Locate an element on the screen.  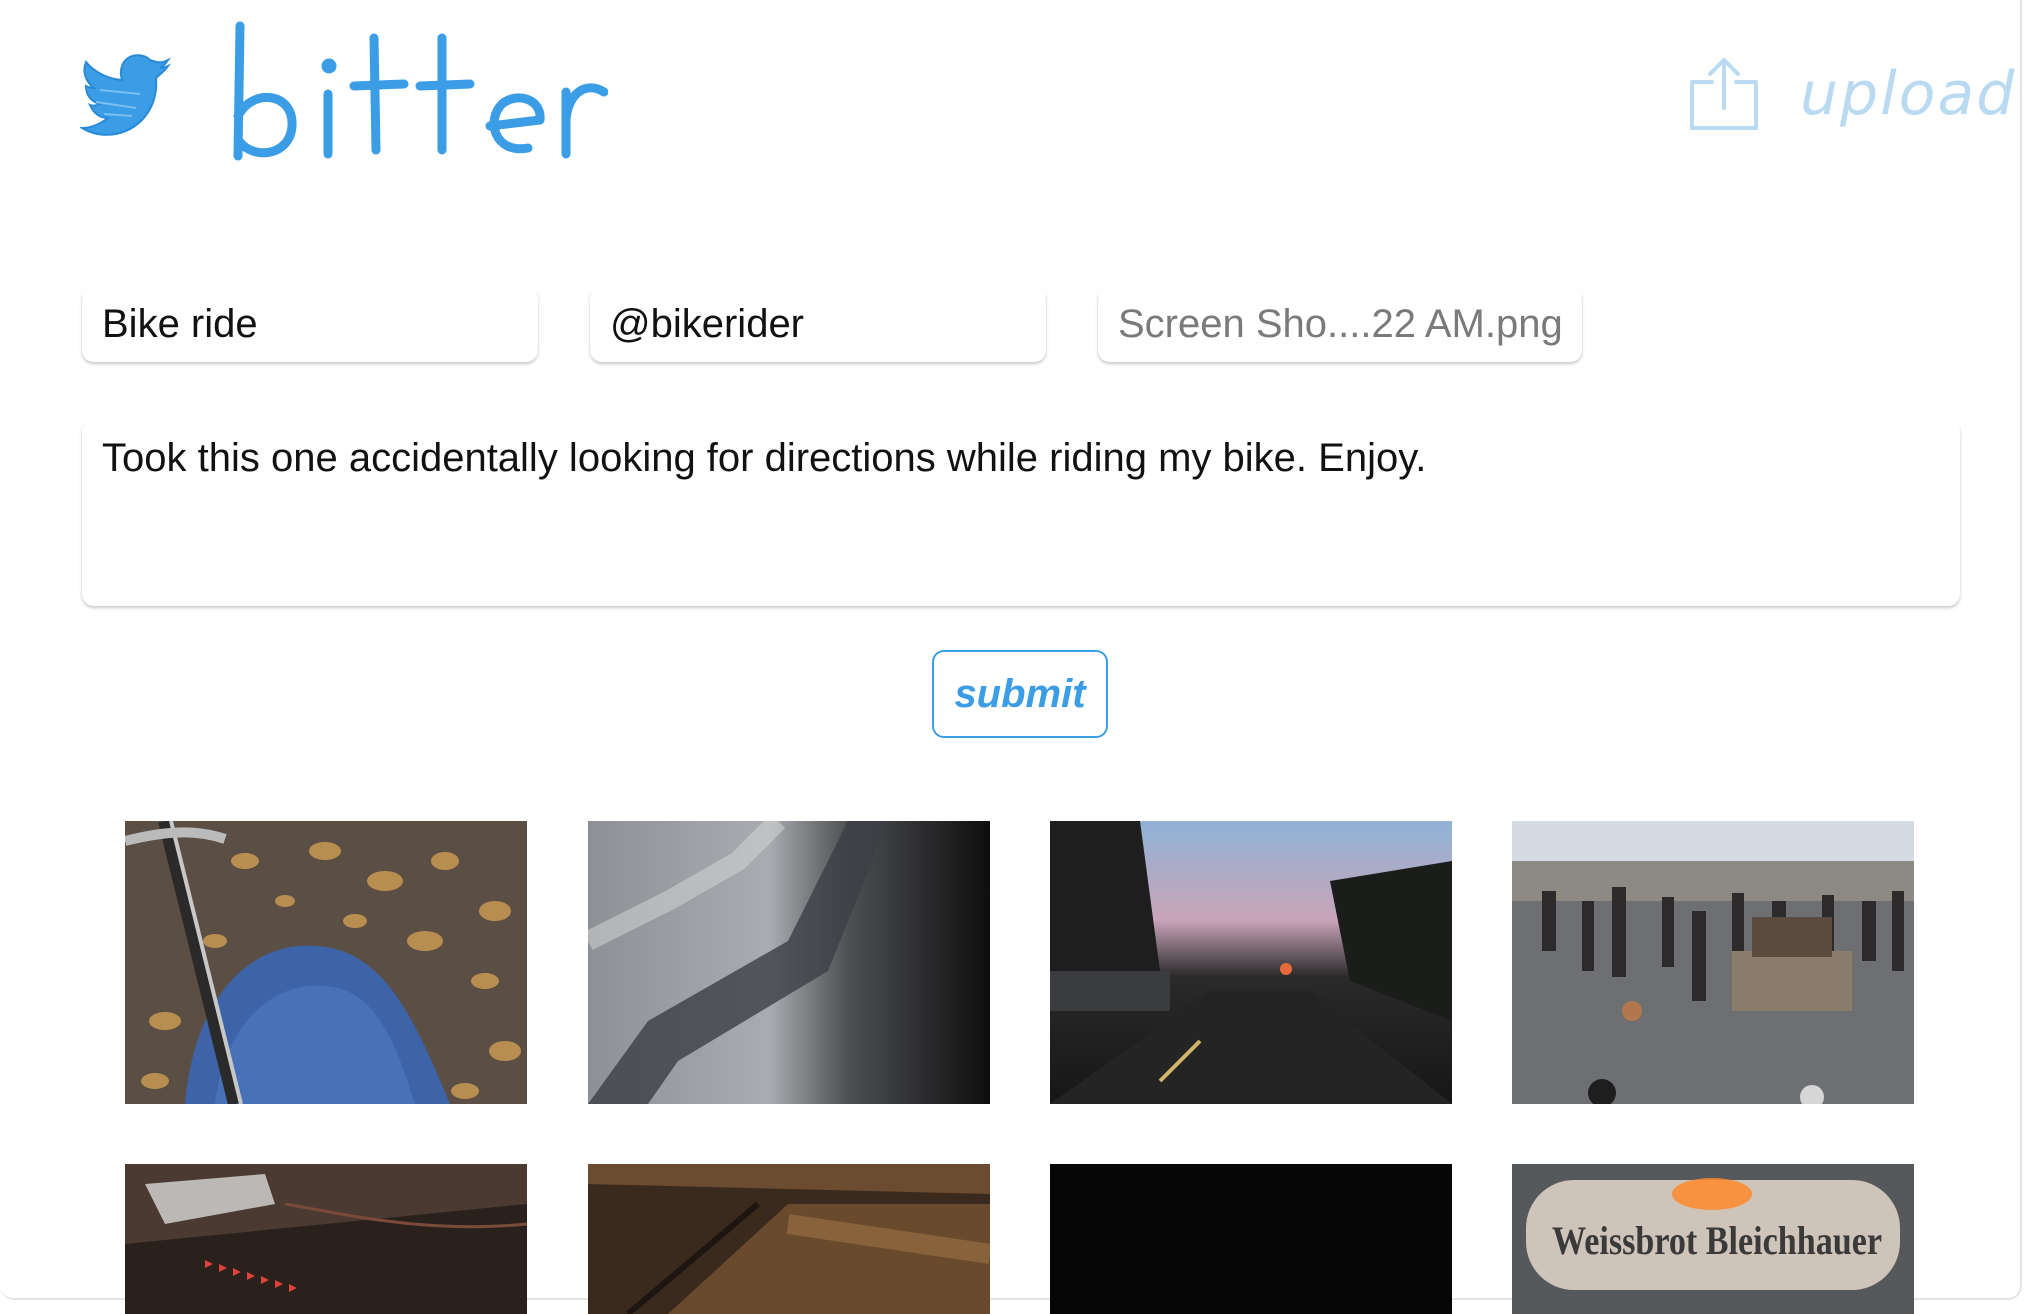
thumbnail-illuminated-sign: Weissbrot Bleichhauer is located at coordinates (1713, 1239).